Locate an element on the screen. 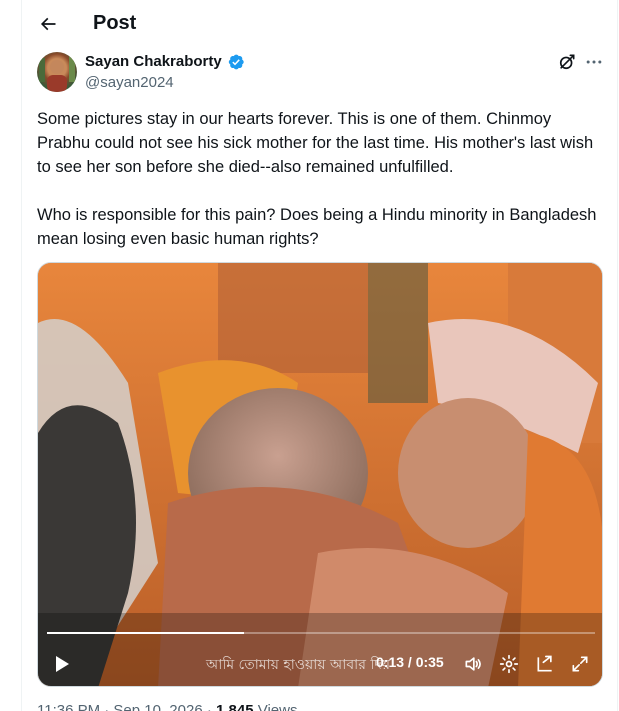 The height and width of the screenshot is (711, 619). grok-icon is located at coordinates (567, 62).